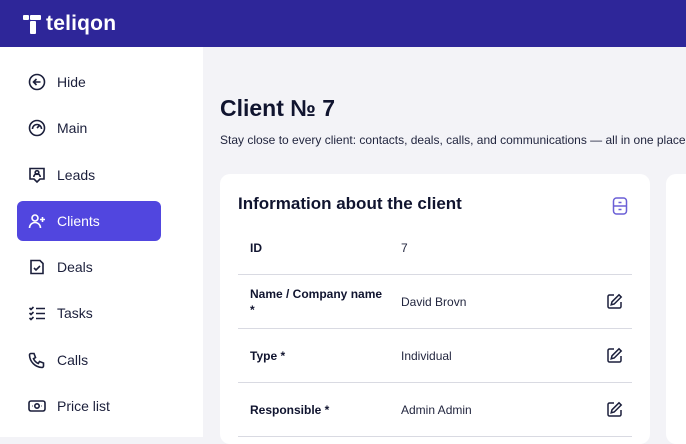 This screenshot has width=686, height=444. What do you see at coordinates (89, 128) in the screenshot?
I see `sidebar-item-main: Main` at bounding box center [89, 128].